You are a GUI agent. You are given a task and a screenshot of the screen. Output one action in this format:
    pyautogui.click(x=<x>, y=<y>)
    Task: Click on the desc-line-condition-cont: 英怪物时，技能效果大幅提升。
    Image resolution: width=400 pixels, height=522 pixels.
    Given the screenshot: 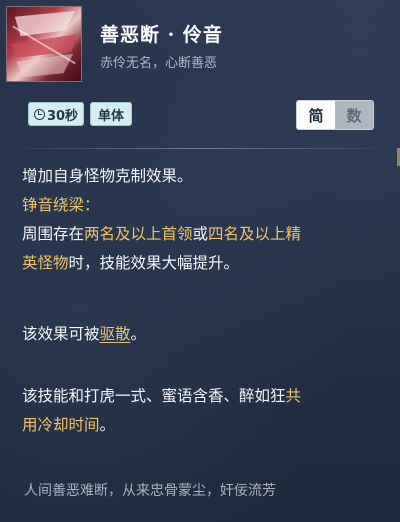 What is the action you would take?
    pyautogui.click(x=131, y=263)
    